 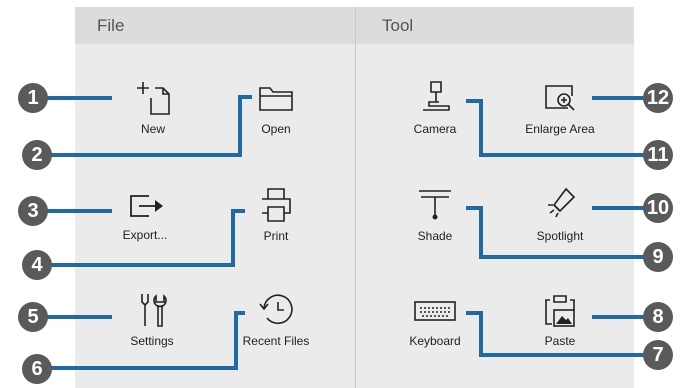 What do you see at coordinates (276, 236) in the screenshot?
I see `print-label: Print` at bounding box center [276, 236].